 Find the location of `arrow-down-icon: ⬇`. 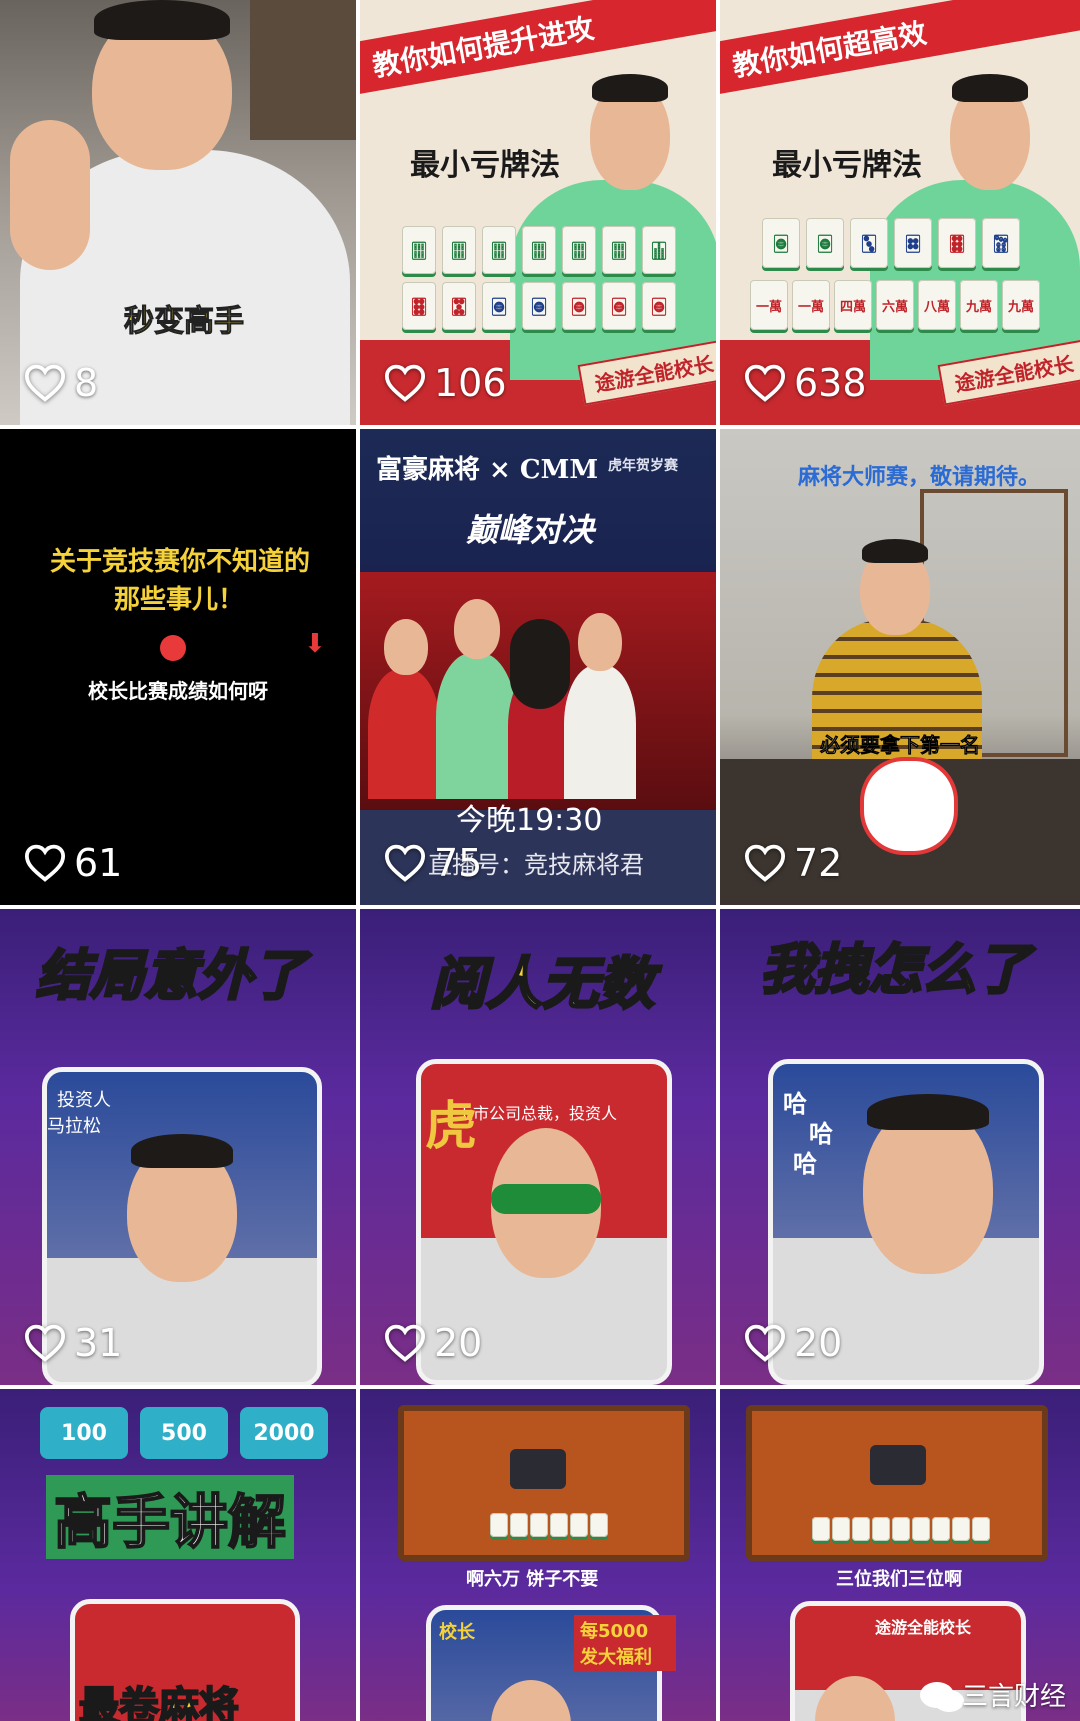

arrow-down-icon: ⬇ is located at coordinates (315, 644).